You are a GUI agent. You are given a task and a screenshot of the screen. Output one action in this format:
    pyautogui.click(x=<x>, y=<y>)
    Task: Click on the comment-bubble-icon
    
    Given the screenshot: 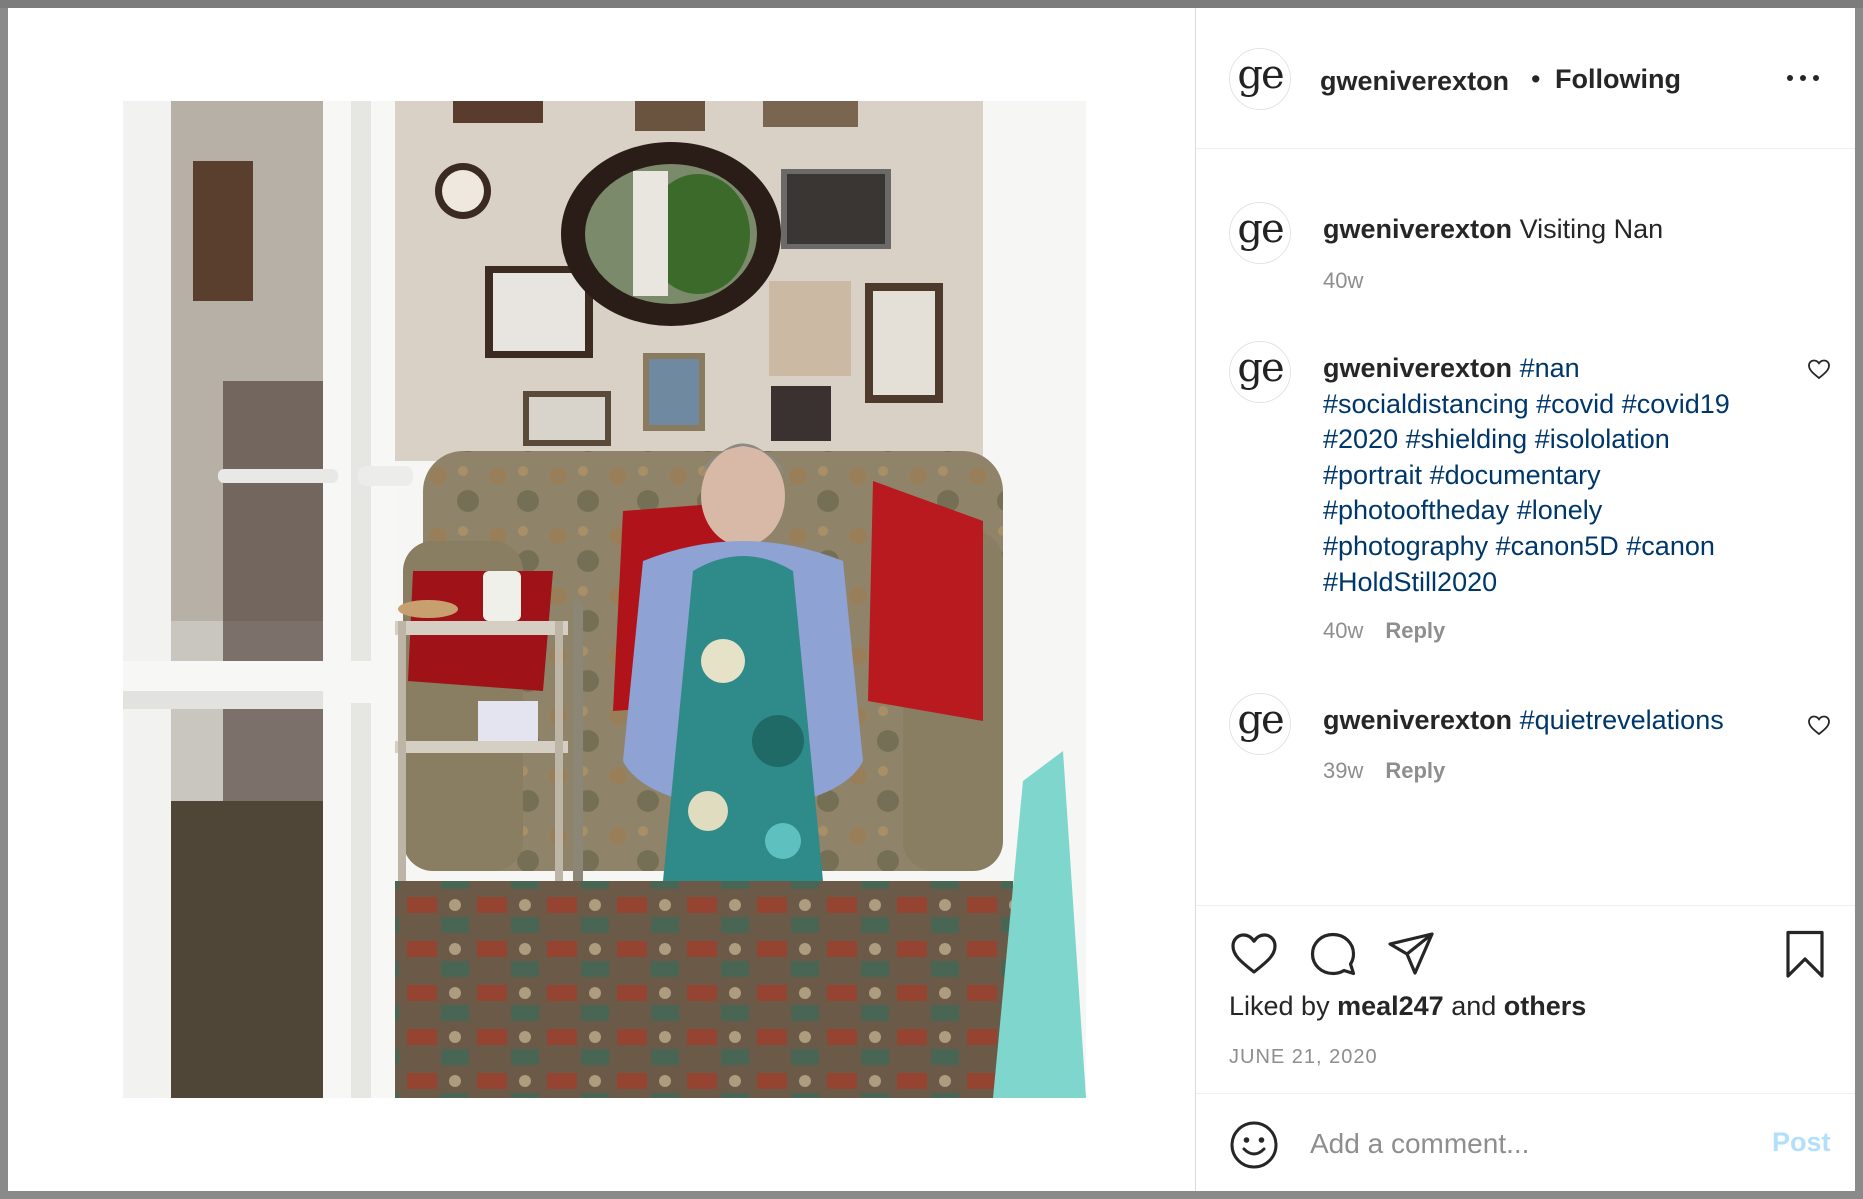 What is the action you would take?
    pyautogui.click(x=1333, y=954)
    